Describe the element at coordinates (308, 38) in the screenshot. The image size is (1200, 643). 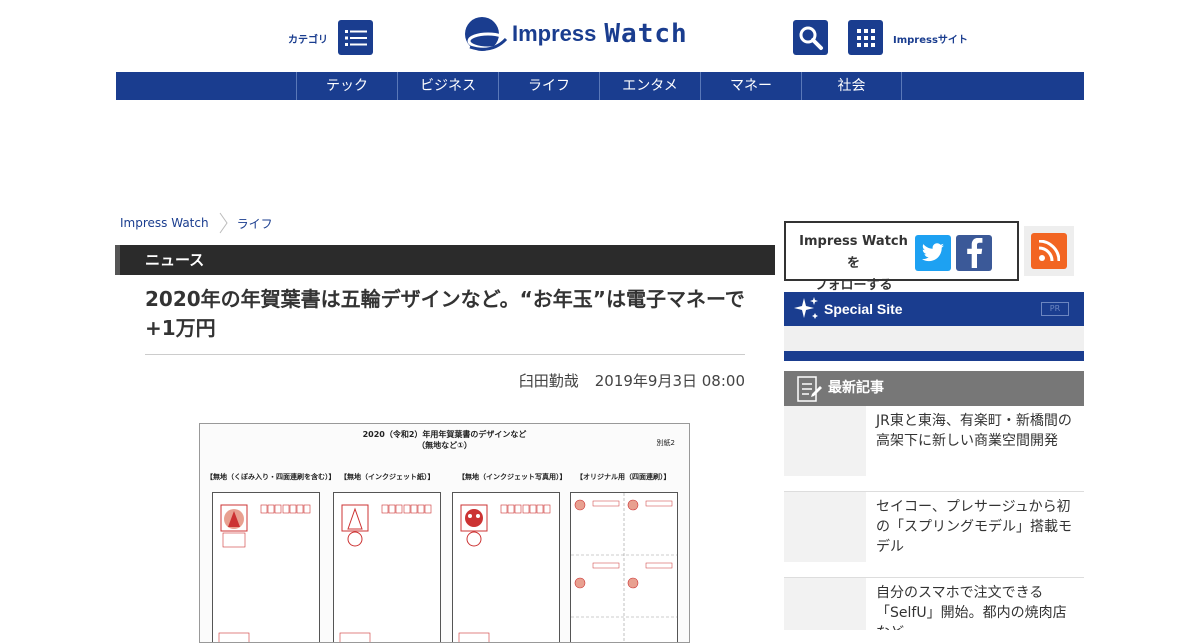
I see `category-label: カテゴリ` at that location.